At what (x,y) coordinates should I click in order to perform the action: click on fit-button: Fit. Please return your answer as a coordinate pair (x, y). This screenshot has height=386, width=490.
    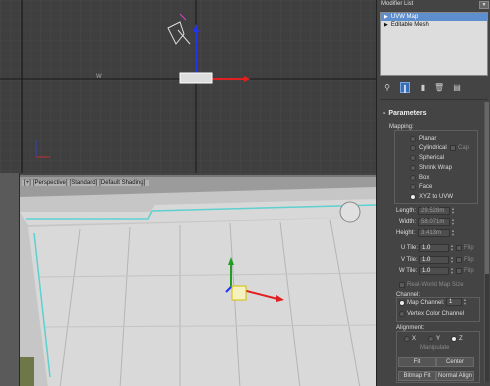
    Looking at the image, I should click on (417, 362).